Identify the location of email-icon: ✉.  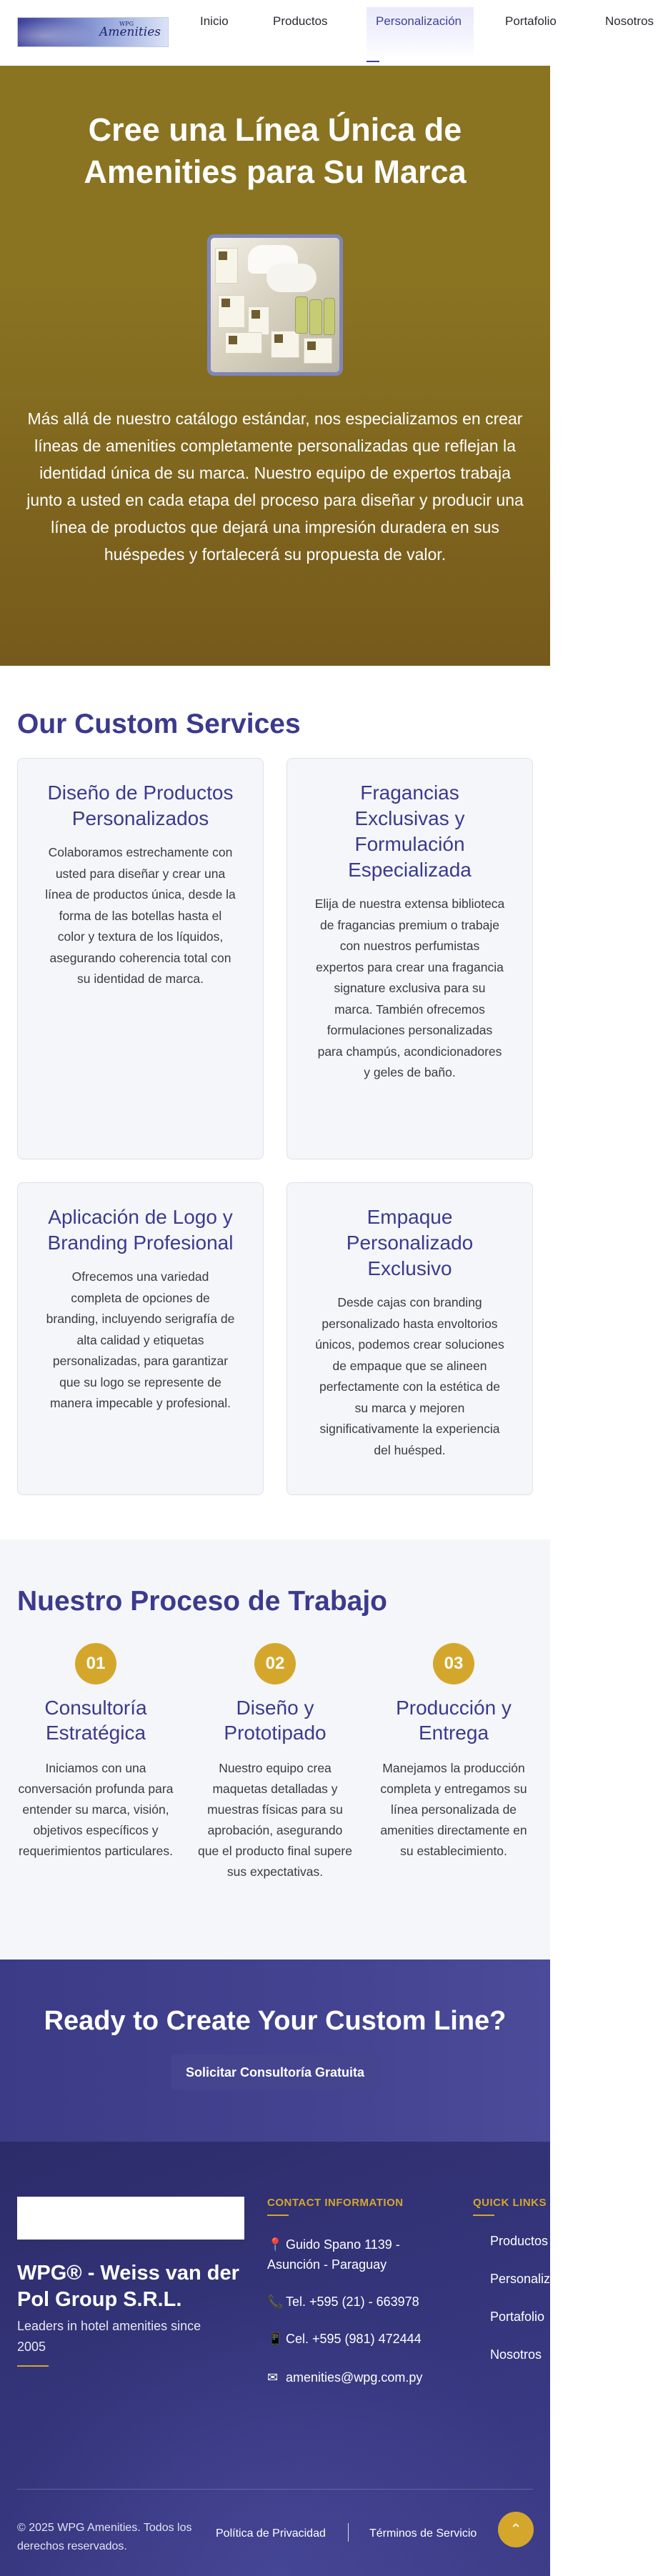
(273, 2378).